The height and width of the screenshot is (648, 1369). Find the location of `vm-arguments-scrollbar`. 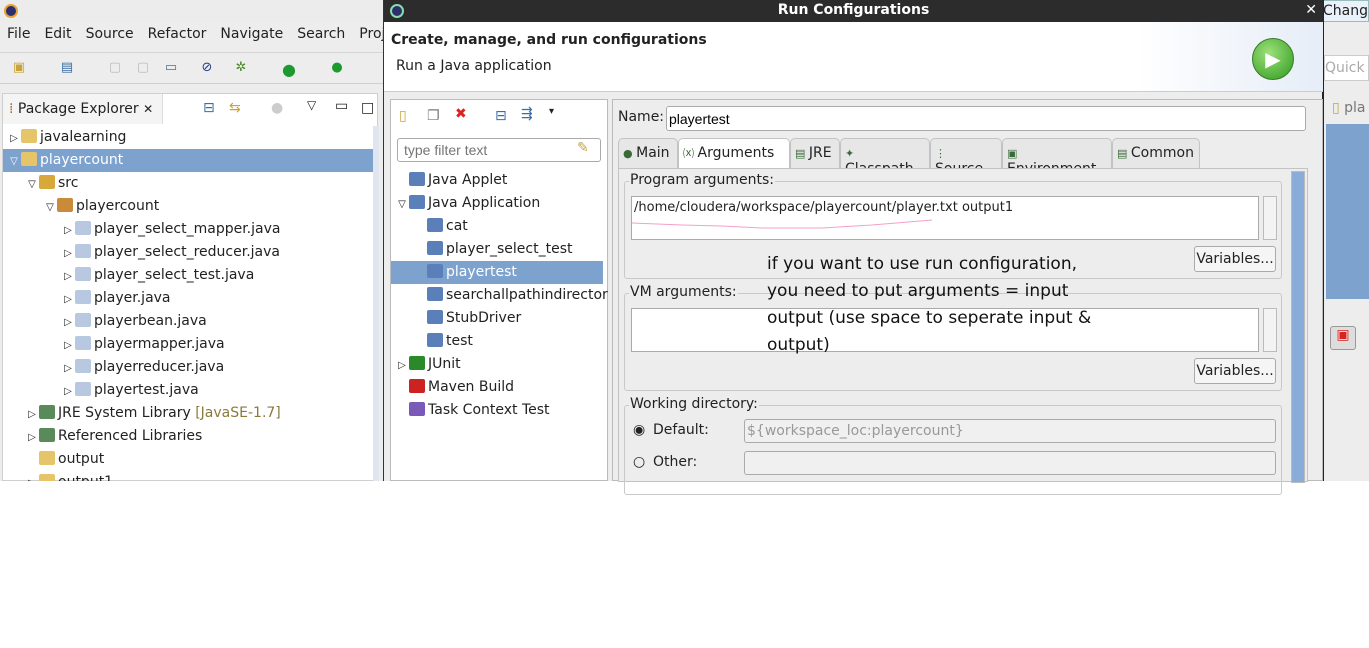

vm-arguments-scrollbar is located at coordinates (1270, 330).